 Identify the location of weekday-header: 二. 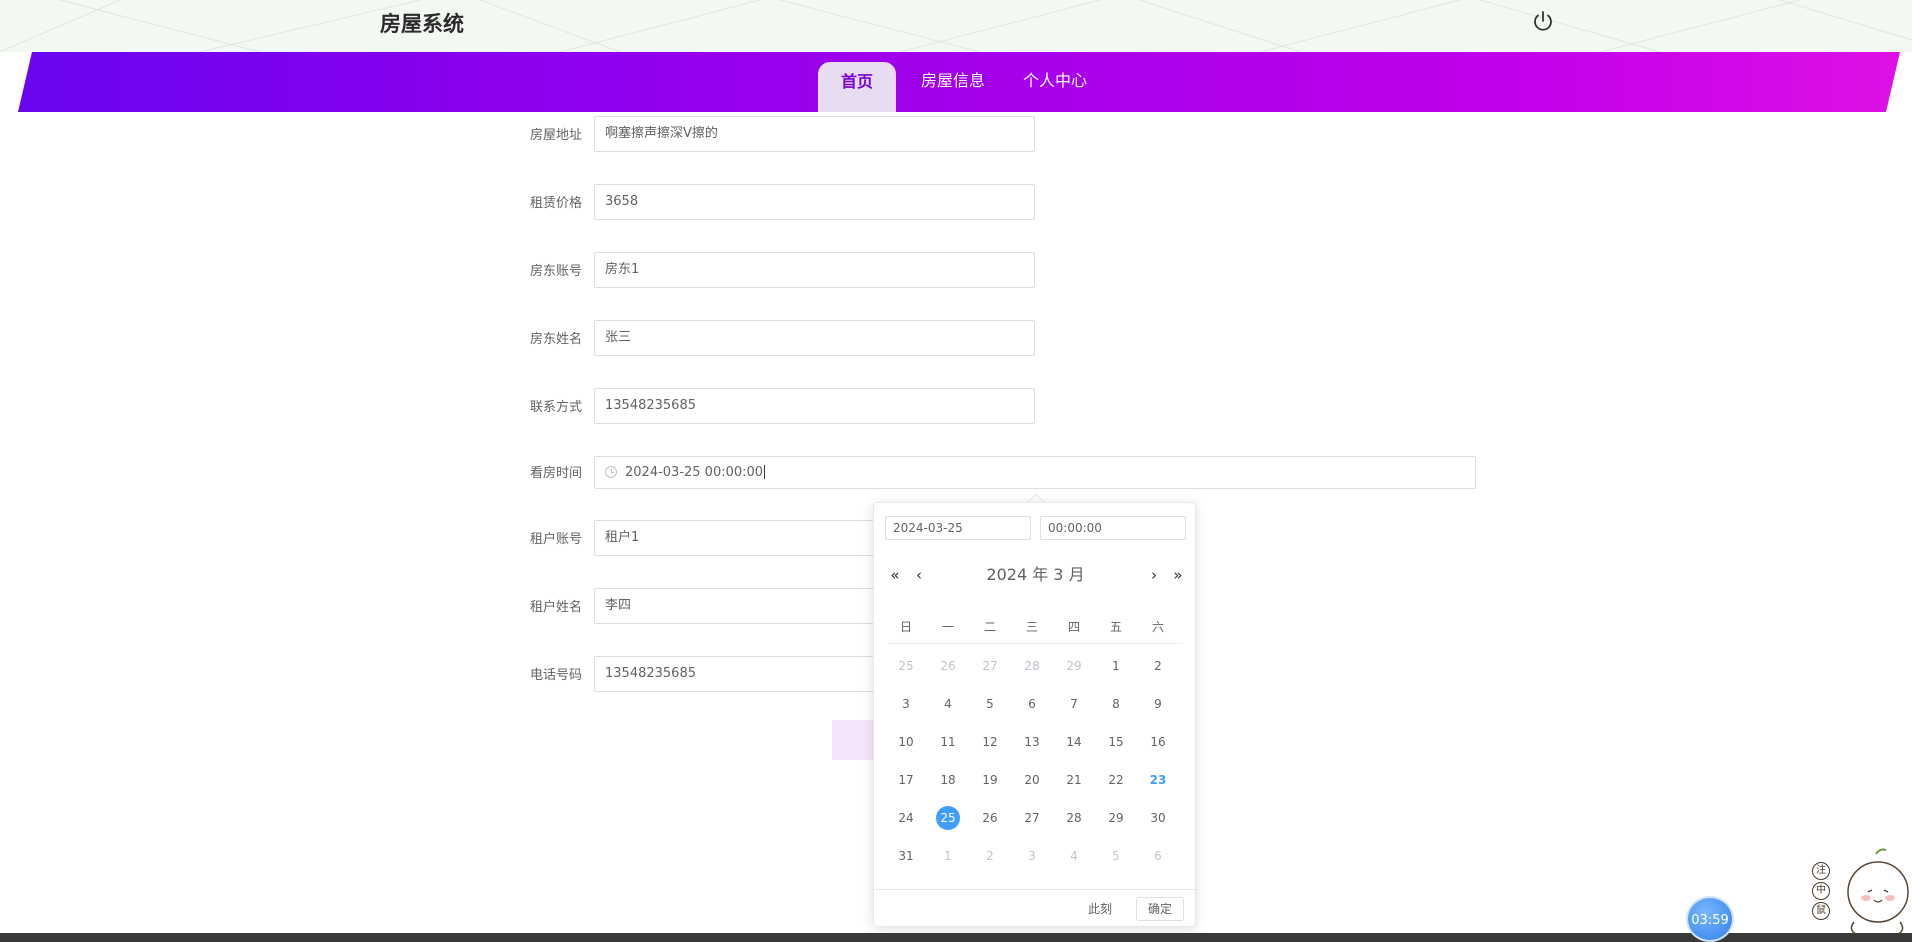
(989, 627).